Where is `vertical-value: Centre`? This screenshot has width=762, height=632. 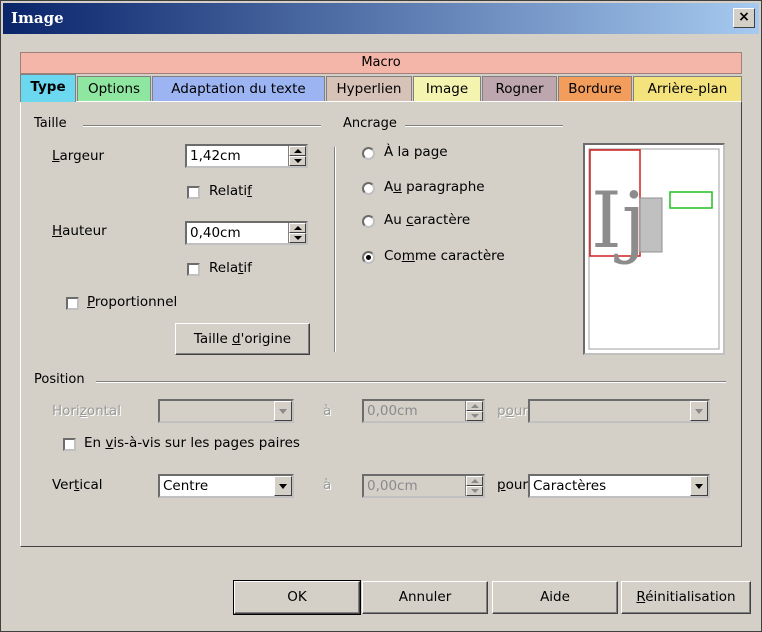
vertical-value: Centre is located at coordinates (186, 486).